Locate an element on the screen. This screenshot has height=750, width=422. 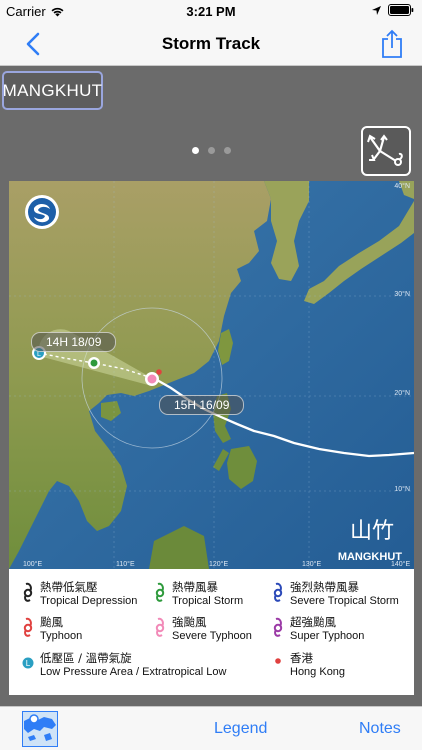
legend-label-zh: 熱帶風暴 is located at coordinates (195, 587).